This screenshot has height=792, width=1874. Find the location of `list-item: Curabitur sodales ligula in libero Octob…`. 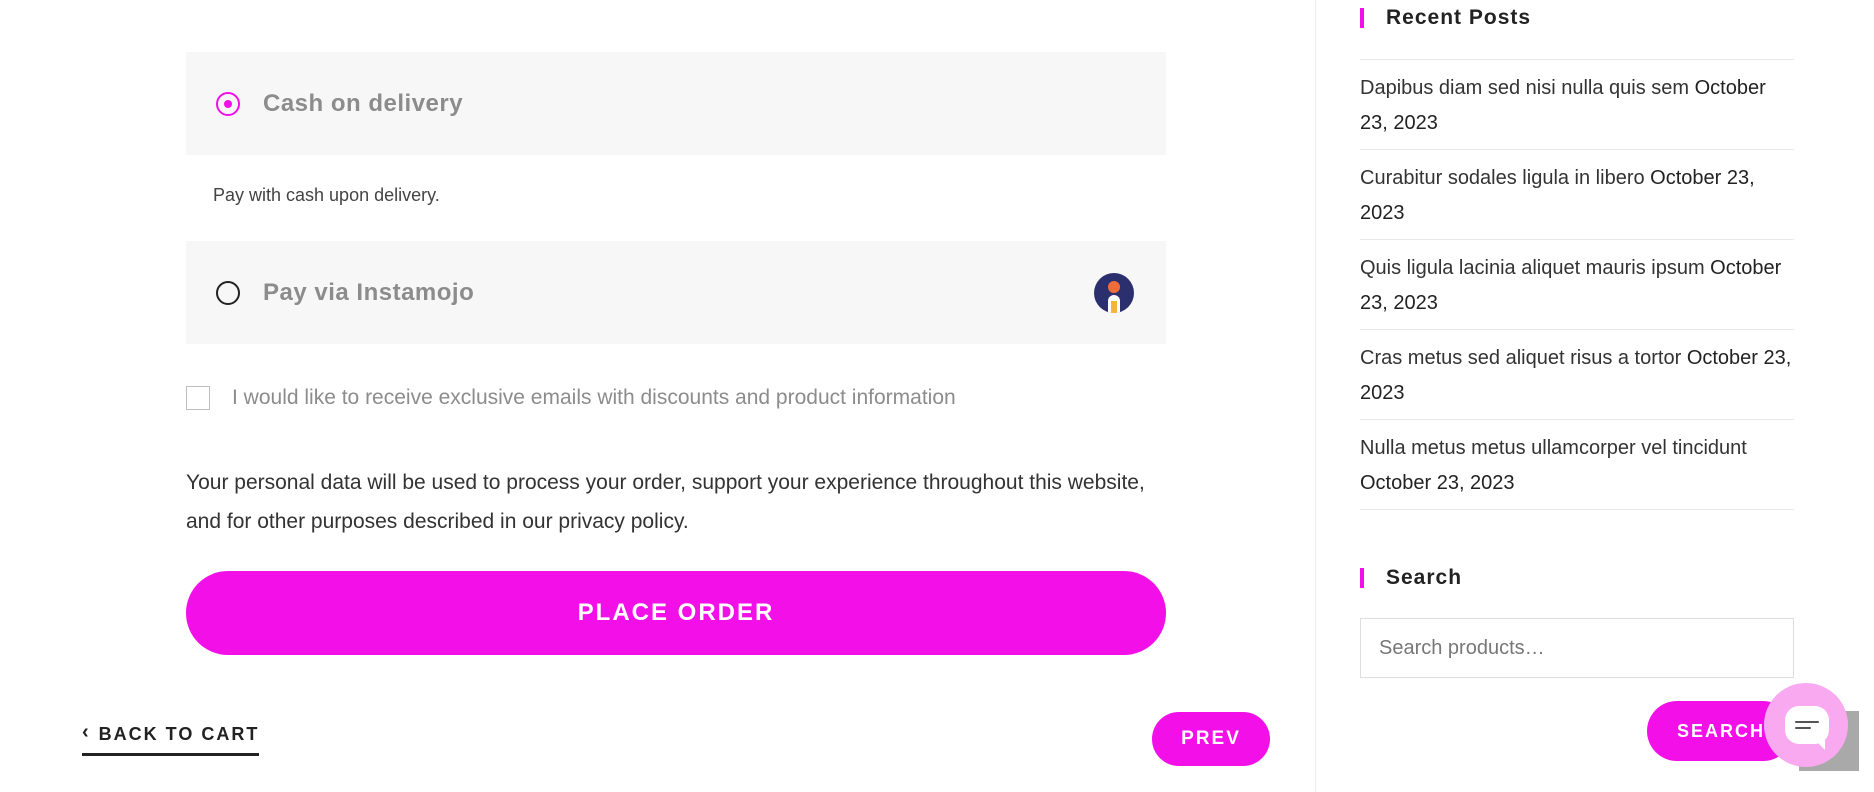

list-item: Curabitur sodales ligula in libero Octob… is located at coordinates (1577, 195).